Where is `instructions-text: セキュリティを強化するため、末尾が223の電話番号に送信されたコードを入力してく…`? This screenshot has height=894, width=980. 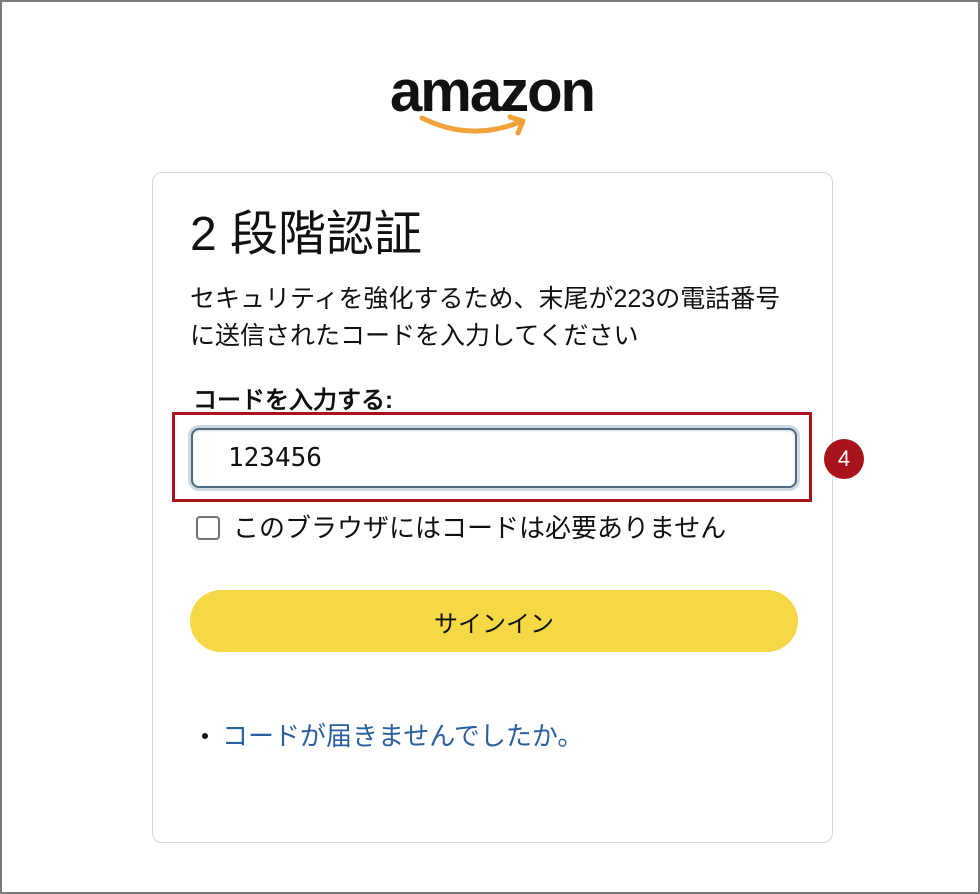
instructions-text: セキュリティを強化するため、末尾が223の電話番号に送信されたコードを入力してく… is located at coordinates (485, 317).